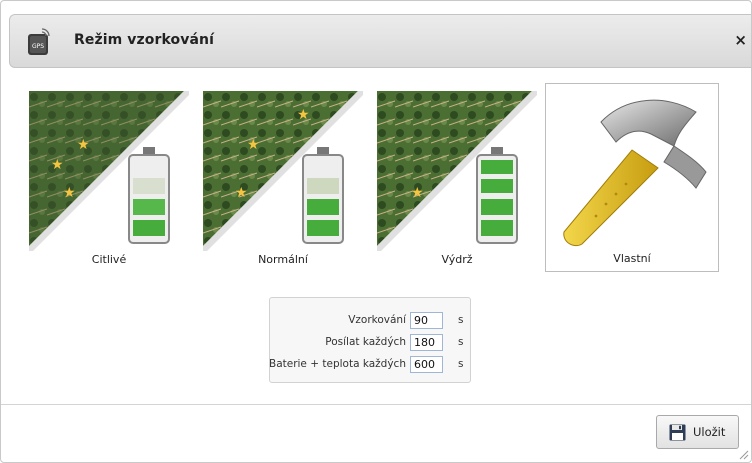 This screenshot has height=463, width=752. Describe the element at coordinates (457, 171) in the screenshot. I see `map-battery-image: ★` at that location.